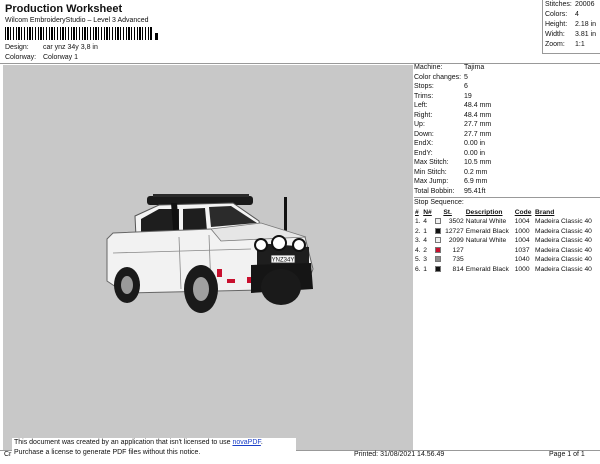 This screenshot has height=464, width=600. I want to click on row-stitches: 127, so click(458, 250).